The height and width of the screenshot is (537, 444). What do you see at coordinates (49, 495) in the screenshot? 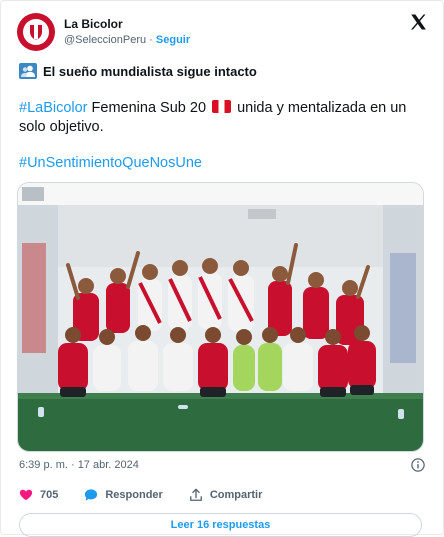
I see `like-count: 705` at bounding box center [49, 495].